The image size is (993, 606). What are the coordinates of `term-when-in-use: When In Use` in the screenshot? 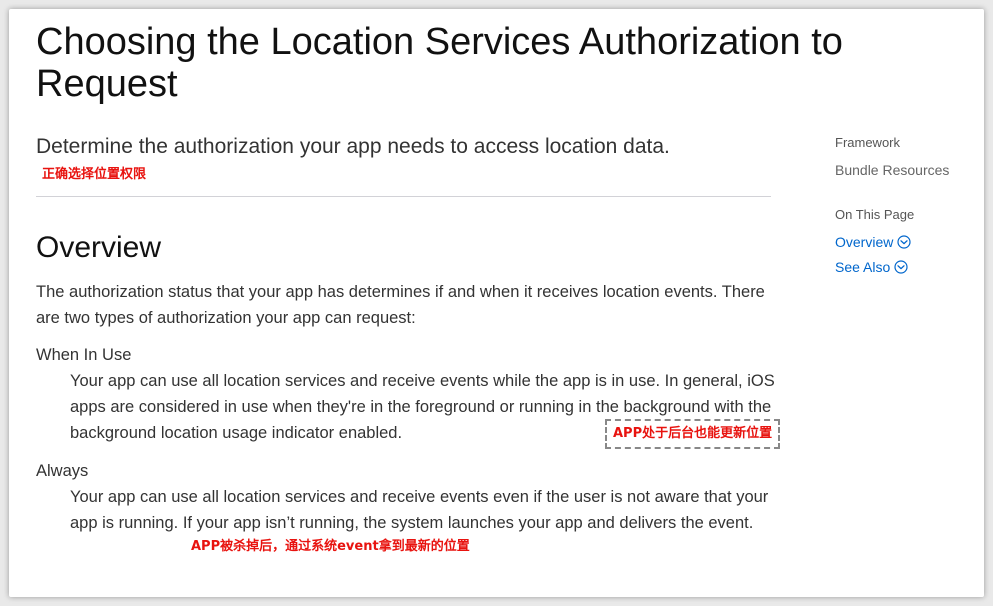 It's located at (84, 355).